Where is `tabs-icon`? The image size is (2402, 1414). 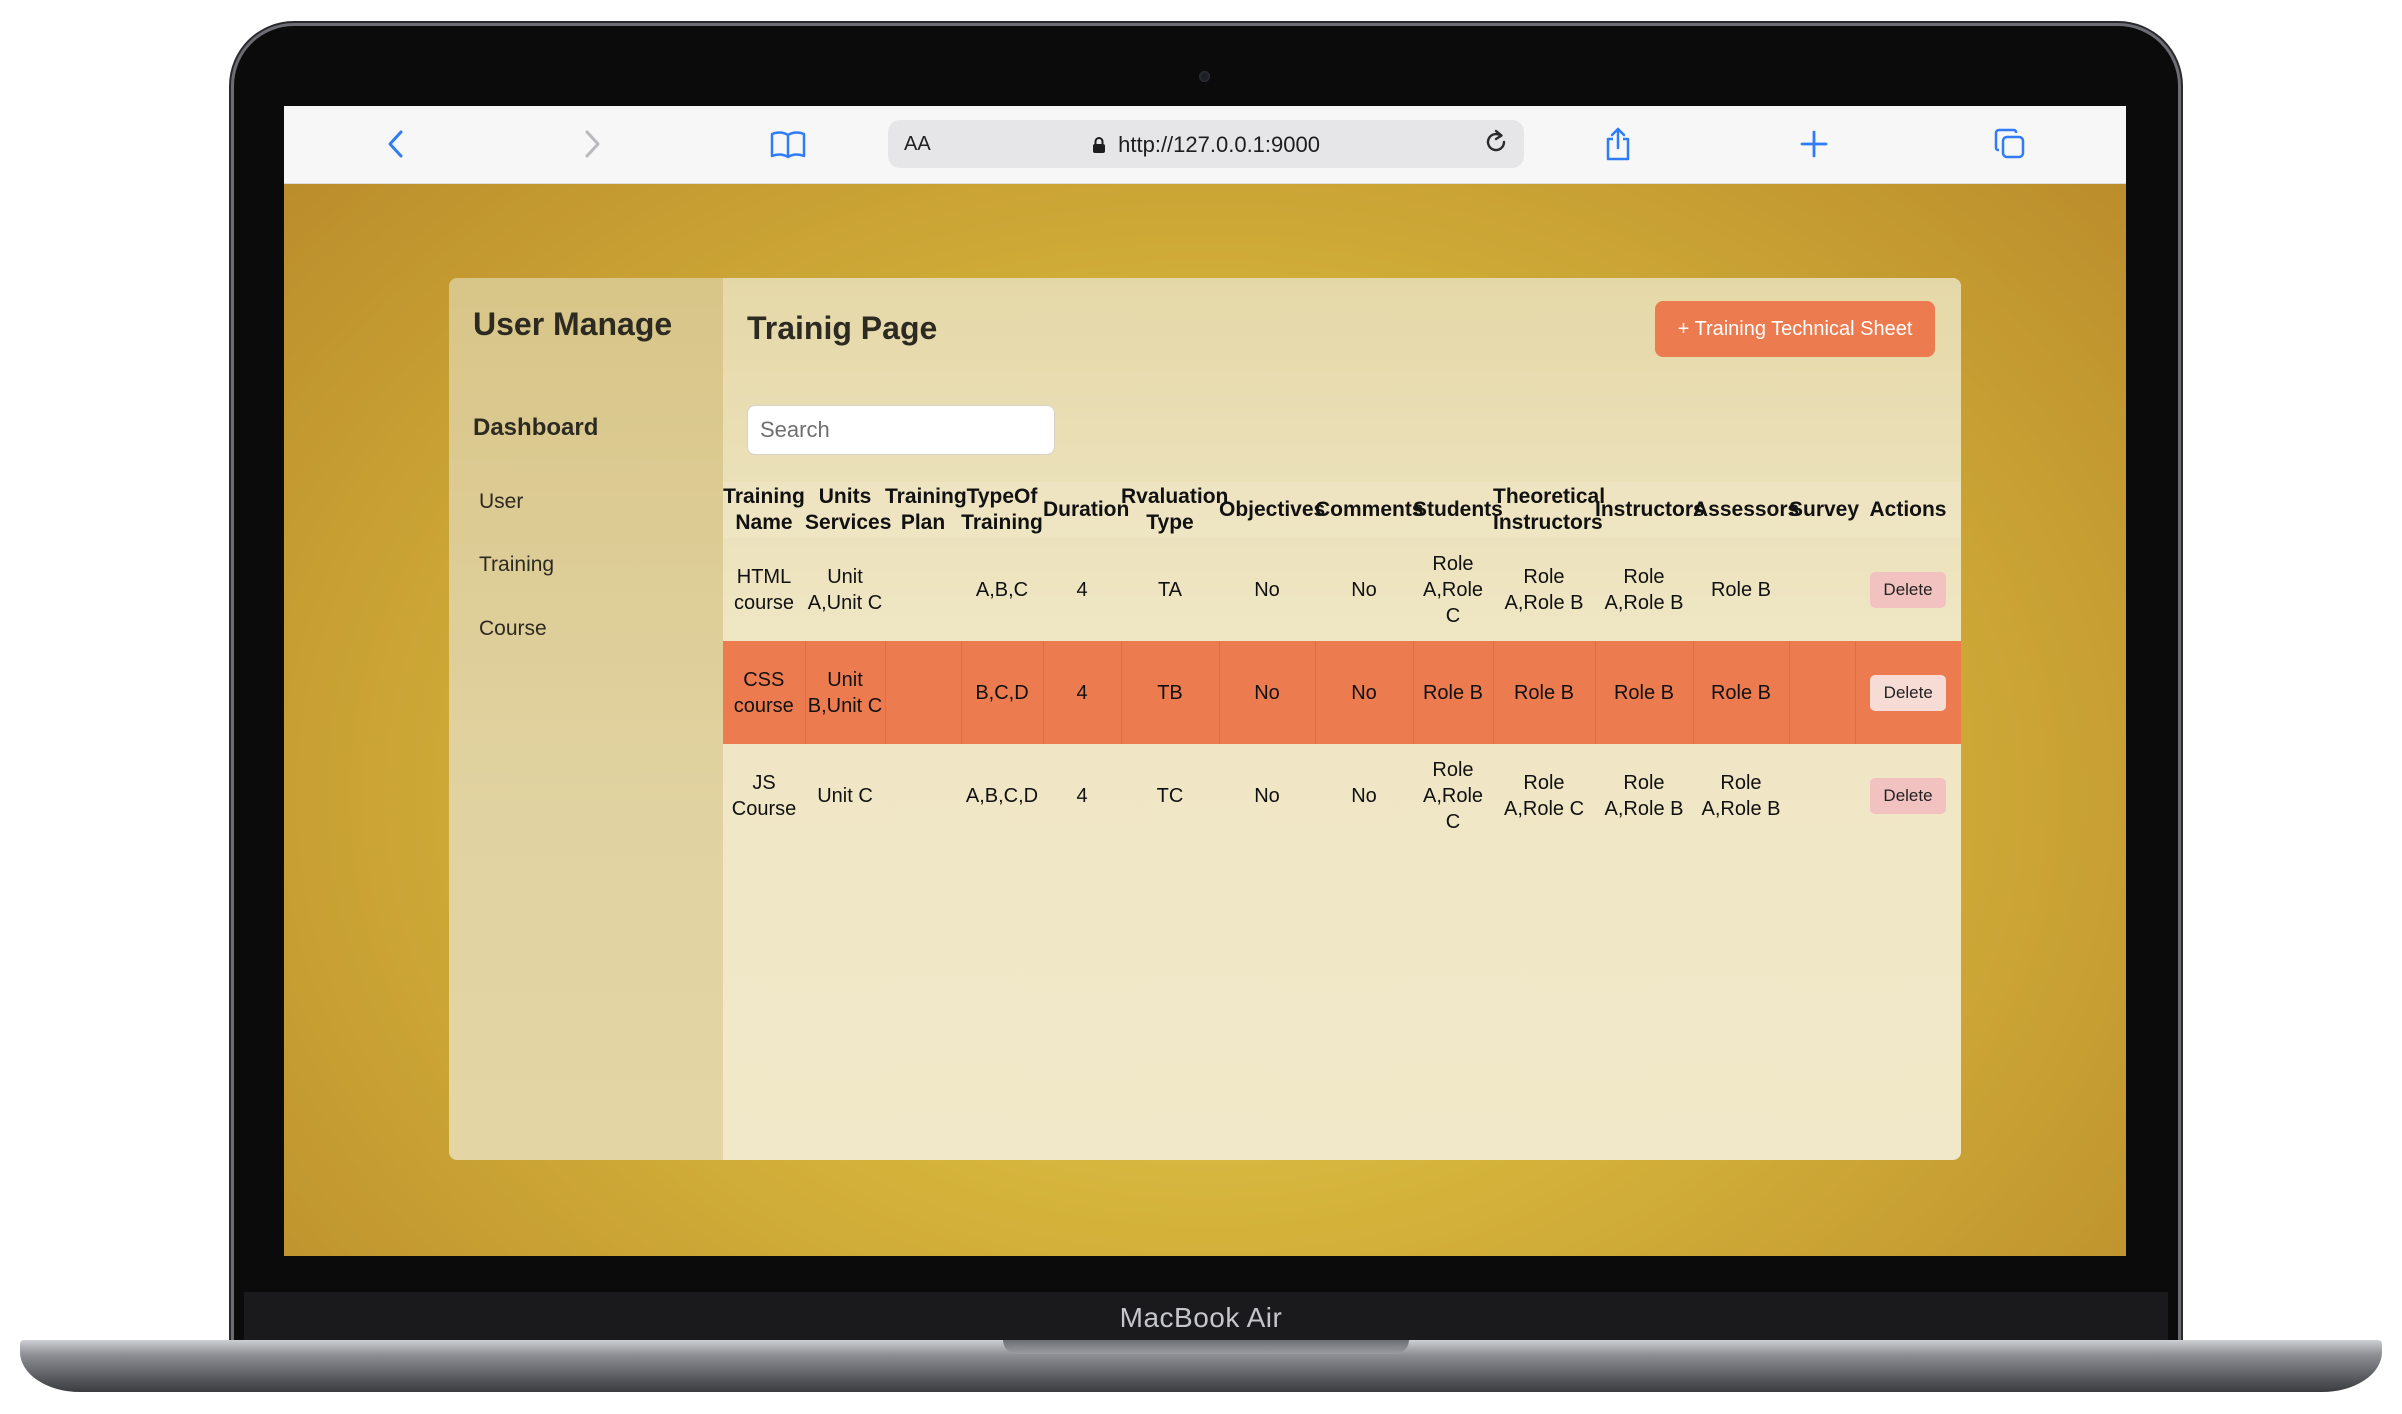 tabs-icon is located at coordinates (2010, 144).